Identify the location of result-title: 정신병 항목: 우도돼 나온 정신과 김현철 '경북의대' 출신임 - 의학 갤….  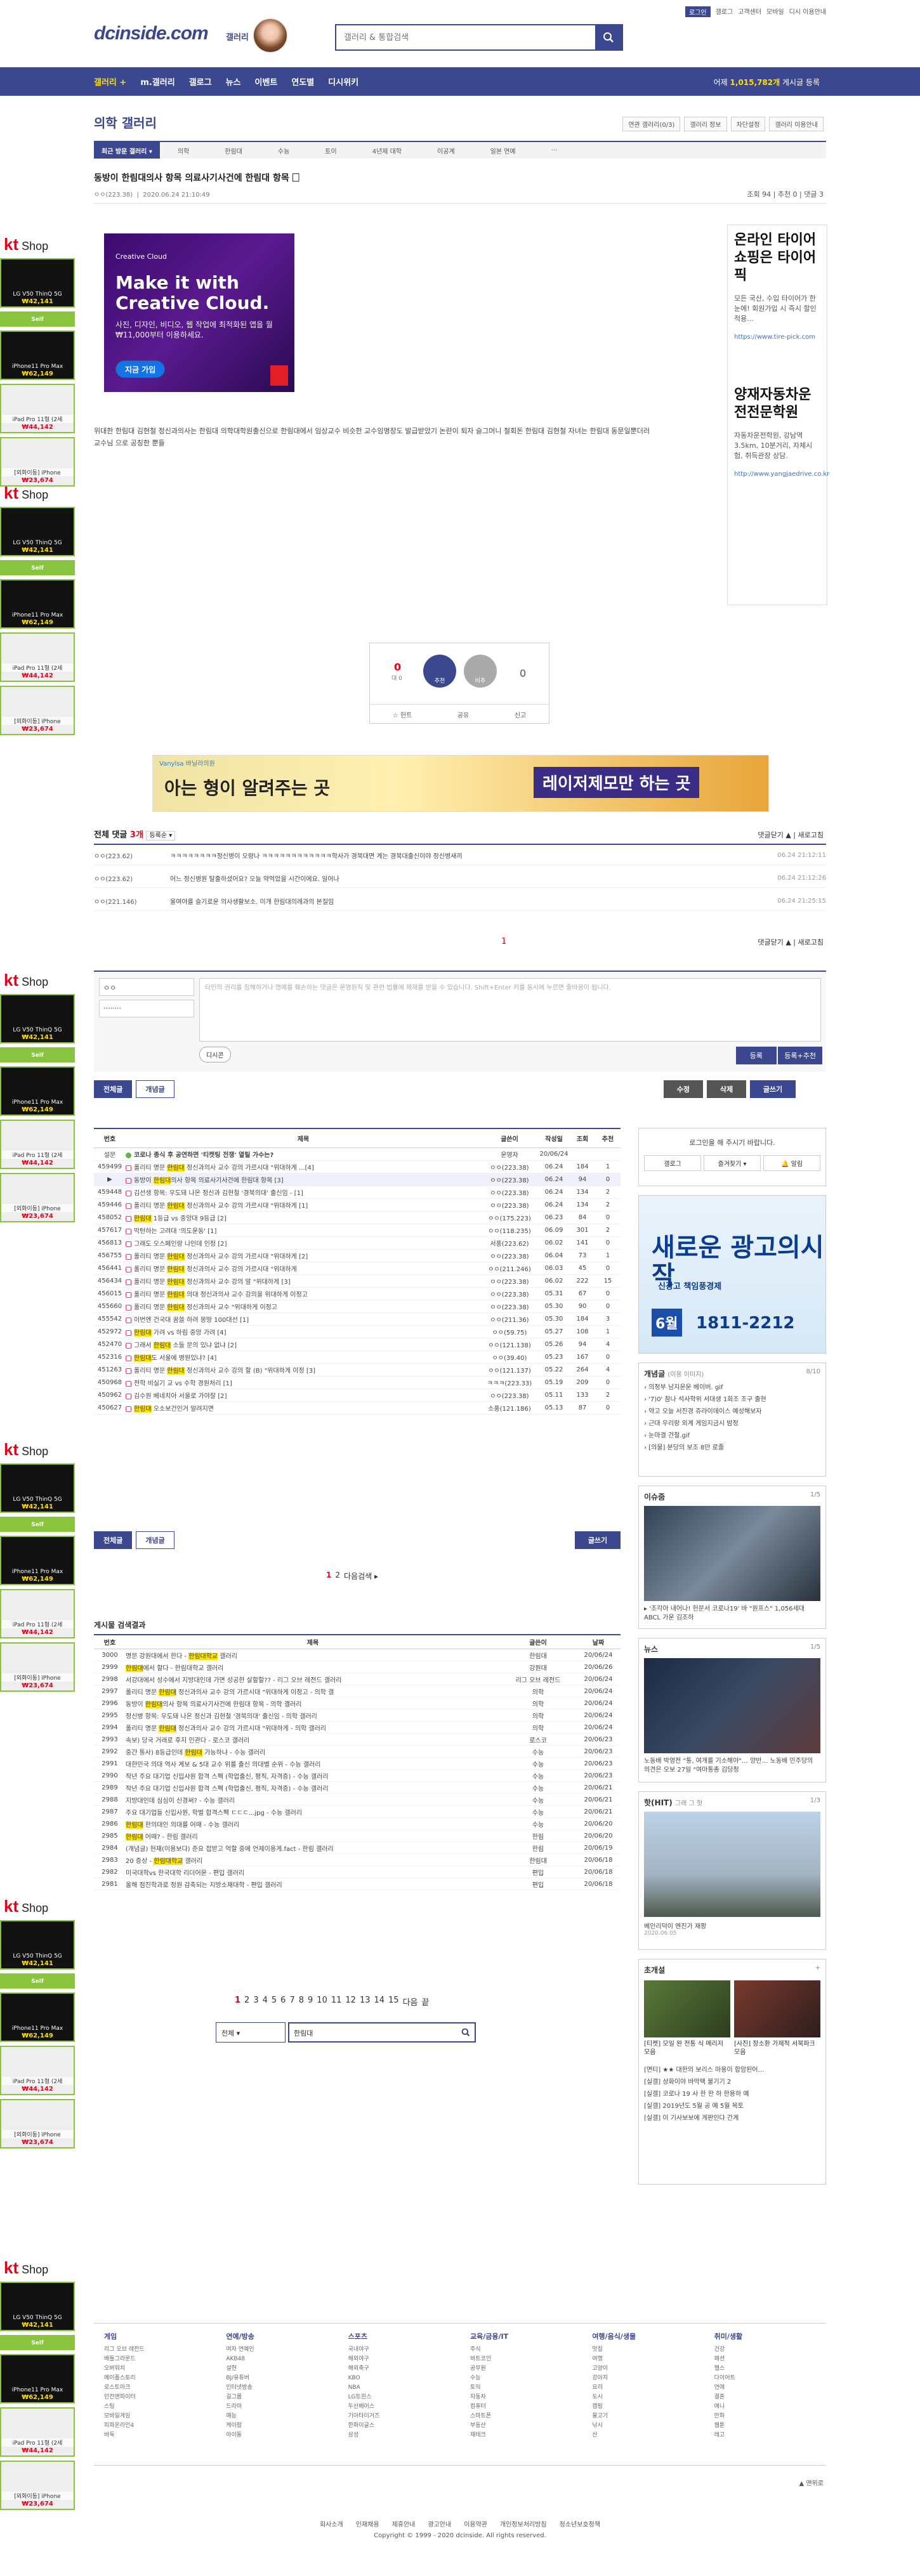
(313, 1715).